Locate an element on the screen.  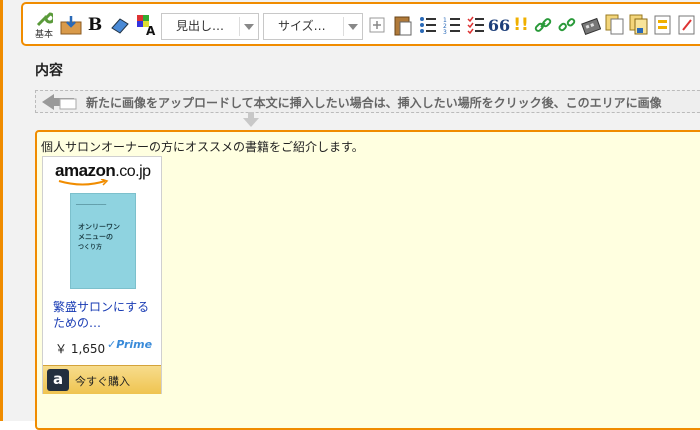
checklist-icon is located at coordinates (475, 25).